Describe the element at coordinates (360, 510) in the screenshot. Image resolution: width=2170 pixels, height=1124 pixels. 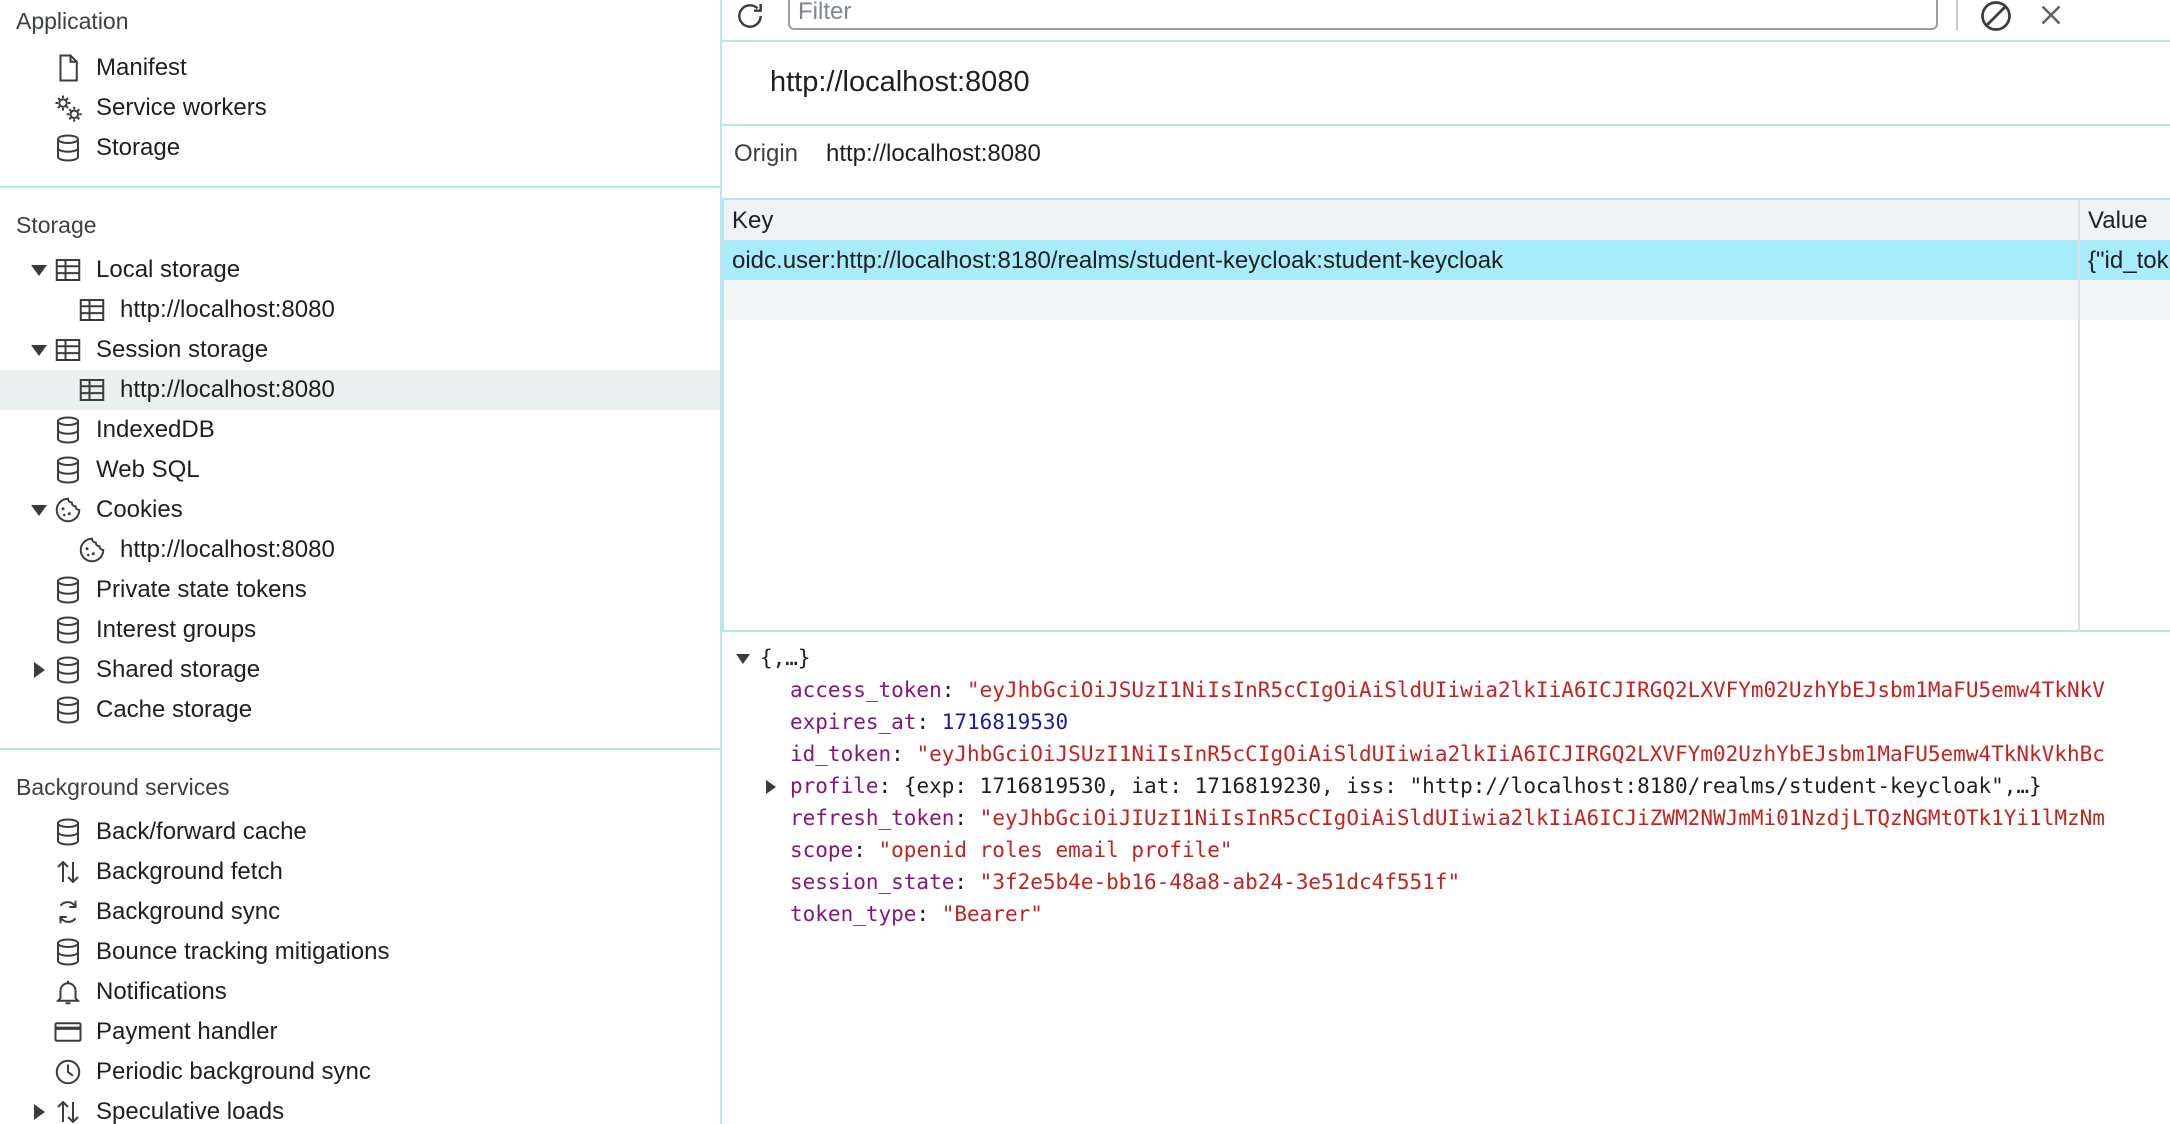
I see `sidebar-item-cookies: Cookies` at that location.